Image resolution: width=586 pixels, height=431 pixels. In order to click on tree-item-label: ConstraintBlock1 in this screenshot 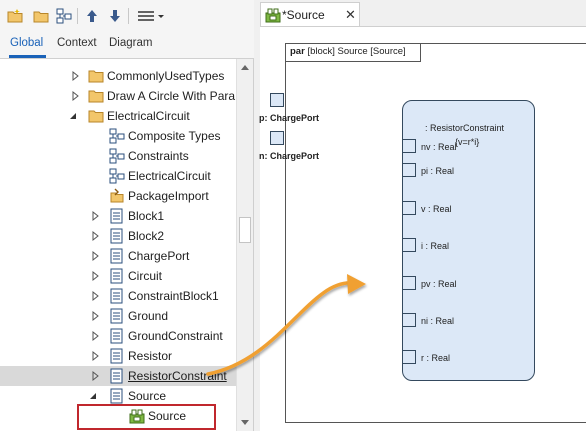, I will do `click(173, 296)`.